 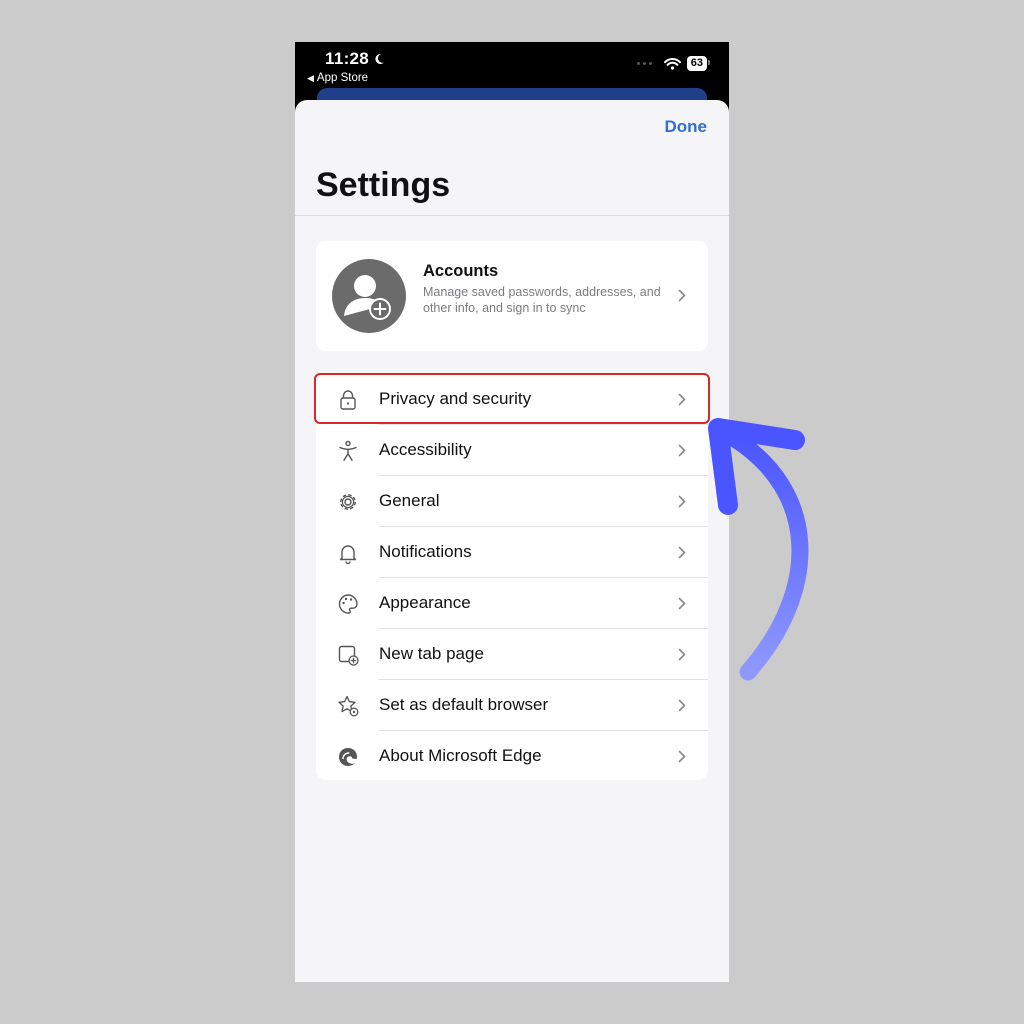 I want to click on settings-item-privacy-and-security: Privacy and security, so click(x=512, y=399).